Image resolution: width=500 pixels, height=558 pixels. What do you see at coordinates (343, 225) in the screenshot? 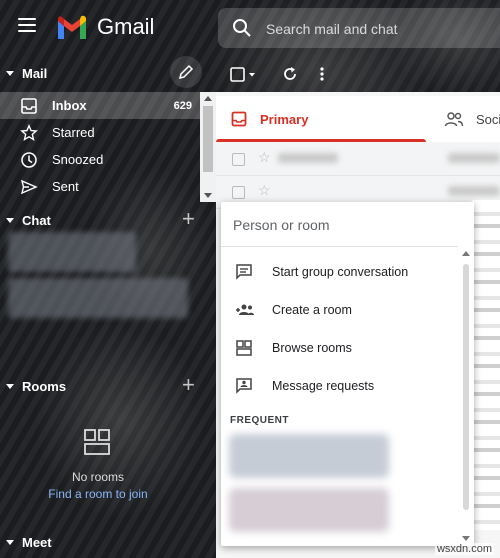
I see `person-or-room-input` at bounding box center [343, 225].